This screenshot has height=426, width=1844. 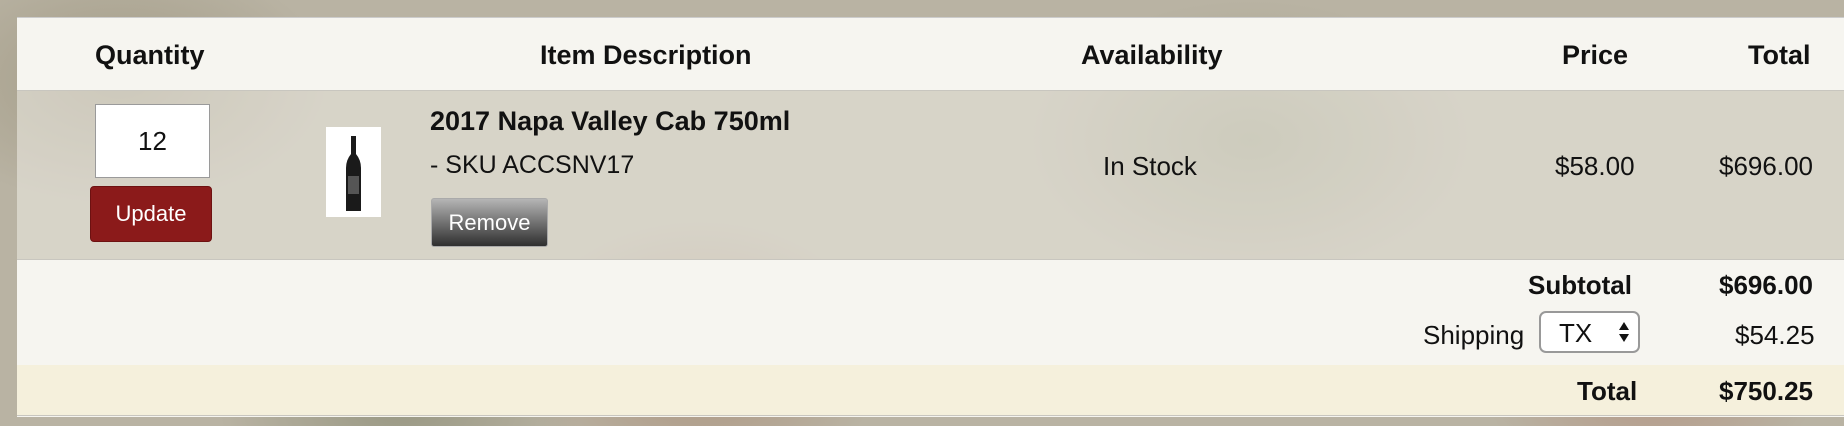 What do you see at coordinates (610, 121) in the screenshot?
I see `item-title: 2017 Napa Valley Cab 750ml` at bounding box center [610, 121].